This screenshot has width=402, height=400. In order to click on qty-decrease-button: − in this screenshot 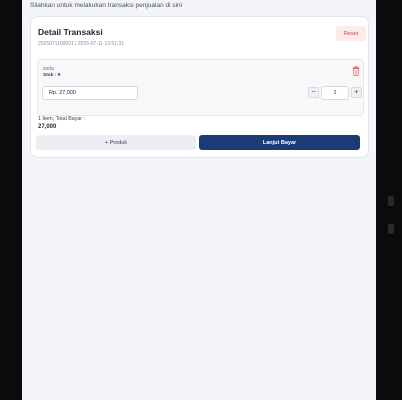, I will do `click(313, 92)`.